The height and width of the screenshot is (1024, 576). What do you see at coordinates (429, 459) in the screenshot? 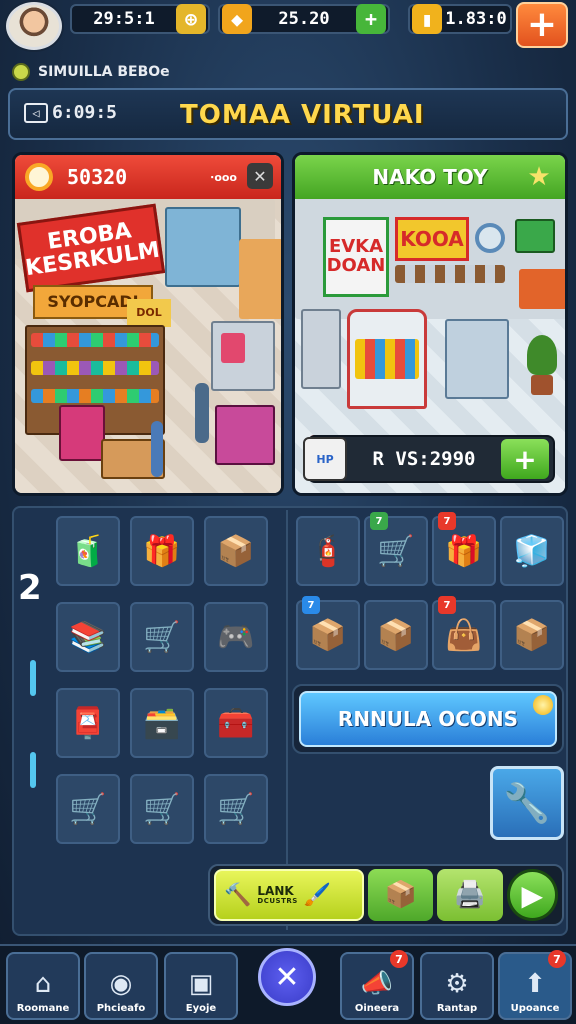
I see `price-bar: HP R VS:2990 +` at bounding box center [429, 459].